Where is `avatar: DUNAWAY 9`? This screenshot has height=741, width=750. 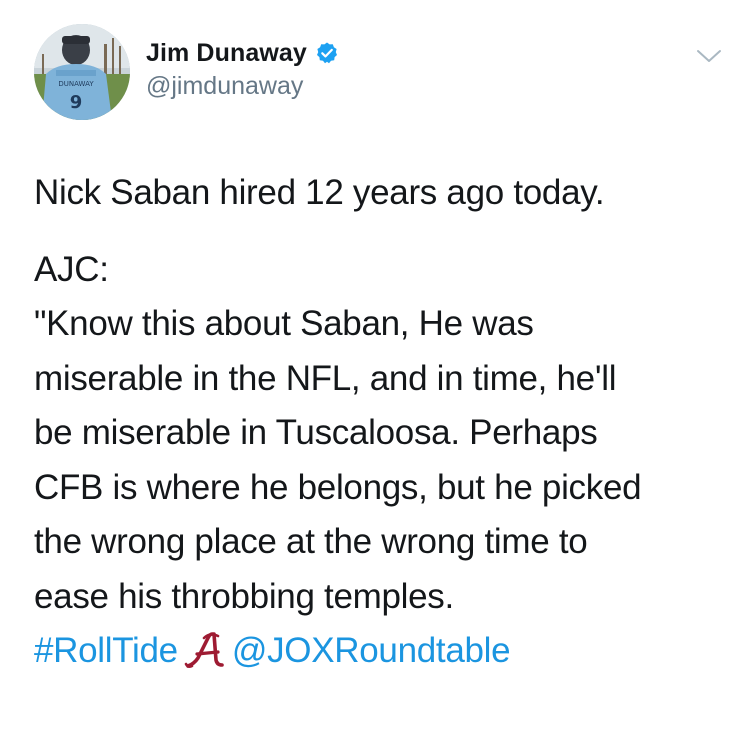
avatar: DUNAWAY 9 is located at coordinates (82, 72).